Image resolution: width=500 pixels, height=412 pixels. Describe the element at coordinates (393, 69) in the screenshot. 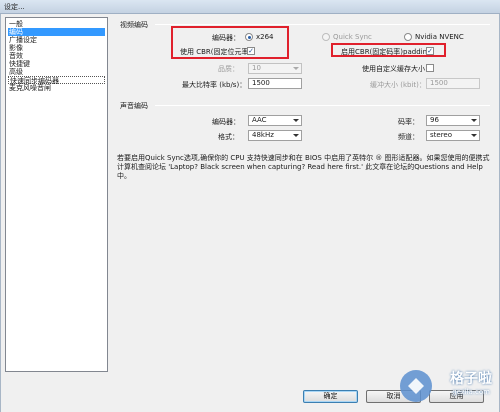

I see `custom-buffer-label: 使用自定义缓存大小` at that location.